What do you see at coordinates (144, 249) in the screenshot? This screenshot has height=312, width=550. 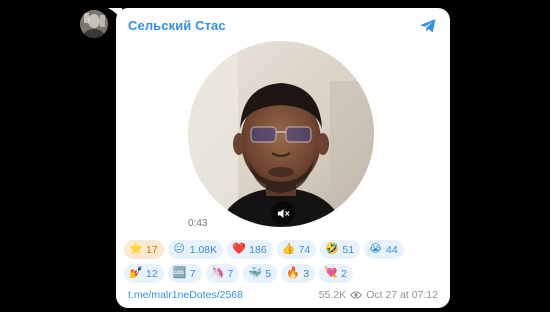 I see `reaction-star: ⭐ 17` at bounding box center [144, 249].